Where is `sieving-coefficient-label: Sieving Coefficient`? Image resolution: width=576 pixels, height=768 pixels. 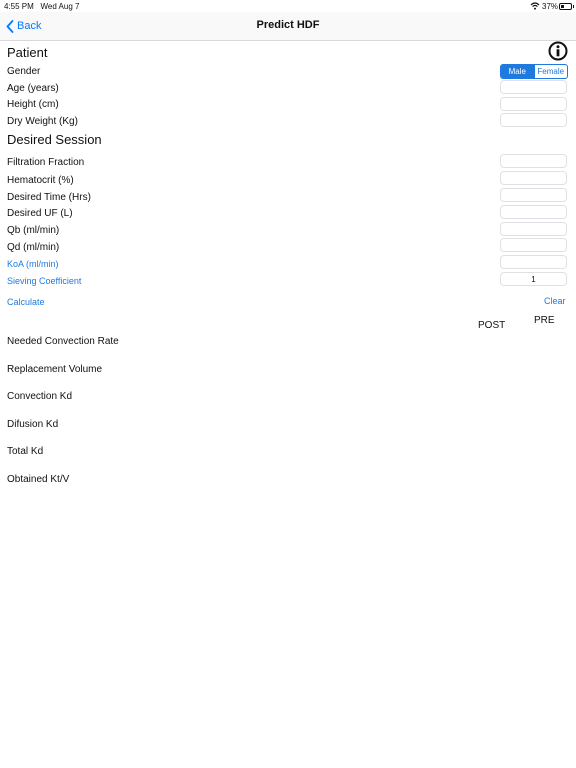
sieving-coefficient-label: Sieving Coefficient is located at coordinates (44, 281).